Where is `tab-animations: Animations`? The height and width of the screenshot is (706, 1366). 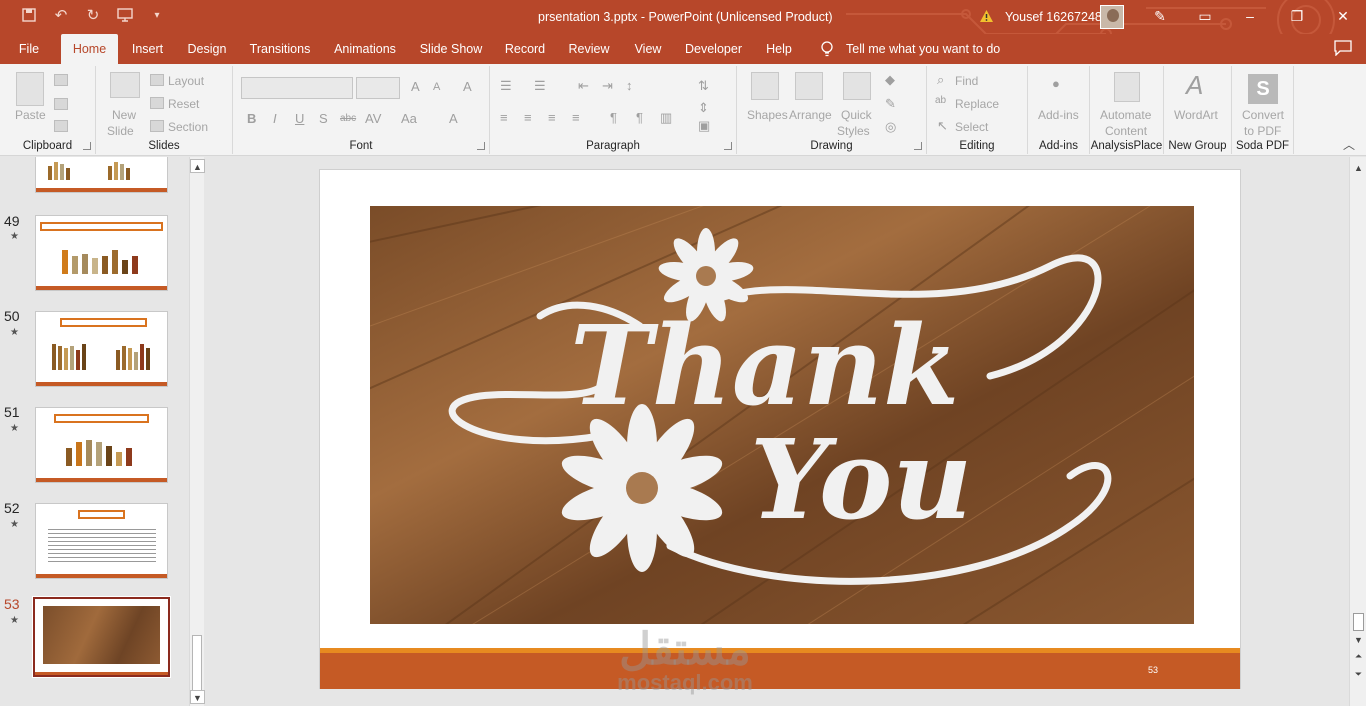 tab-animations: Animations is located at coordinates (365, 49).